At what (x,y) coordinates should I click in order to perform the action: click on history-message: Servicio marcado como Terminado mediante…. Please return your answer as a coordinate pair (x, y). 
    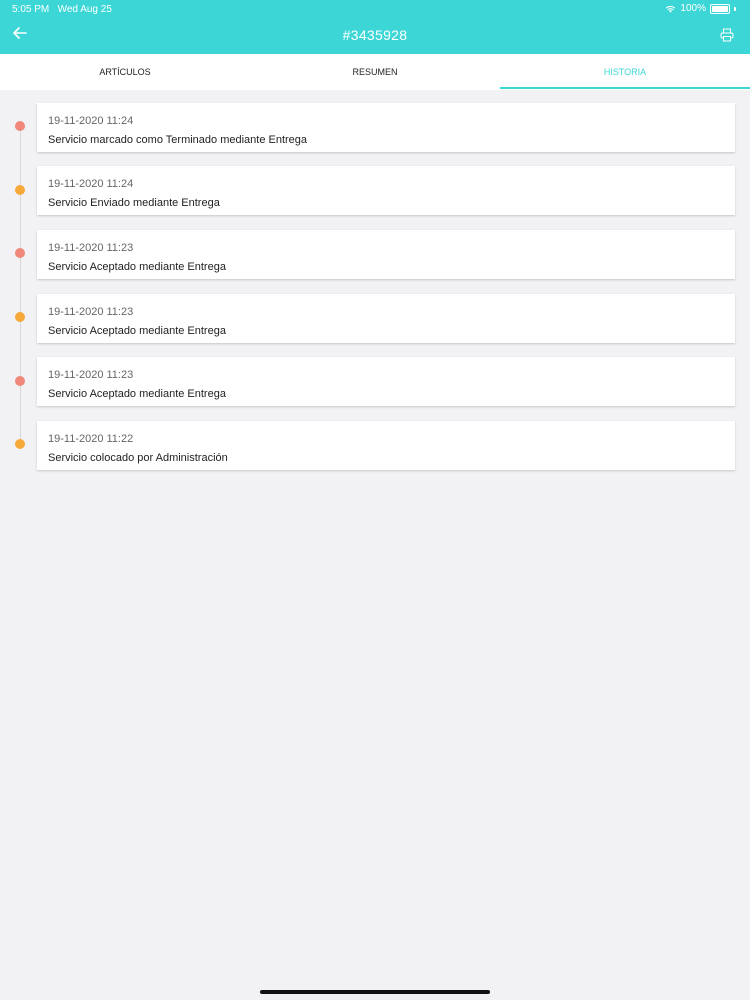
    Looking at the image, I should click on (178, 140).